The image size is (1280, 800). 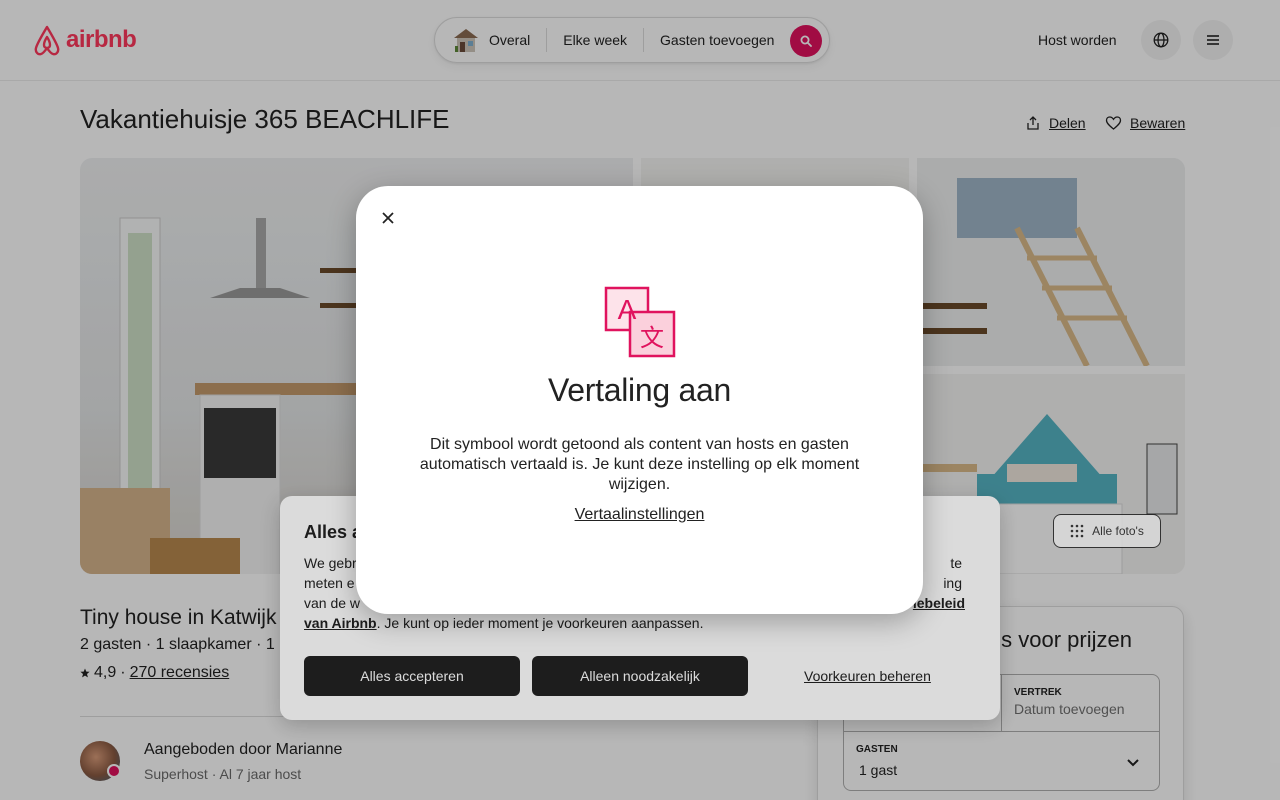 I want to click on close-button, so click(x=388, y=218).